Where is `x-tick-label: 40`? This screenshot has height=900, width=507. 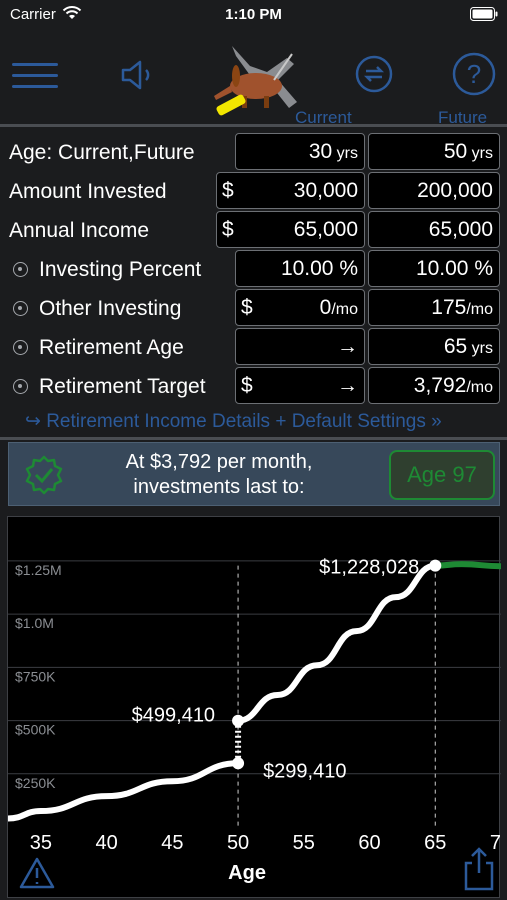 x-tick-label: 40 is located at coordinates (106, 843).